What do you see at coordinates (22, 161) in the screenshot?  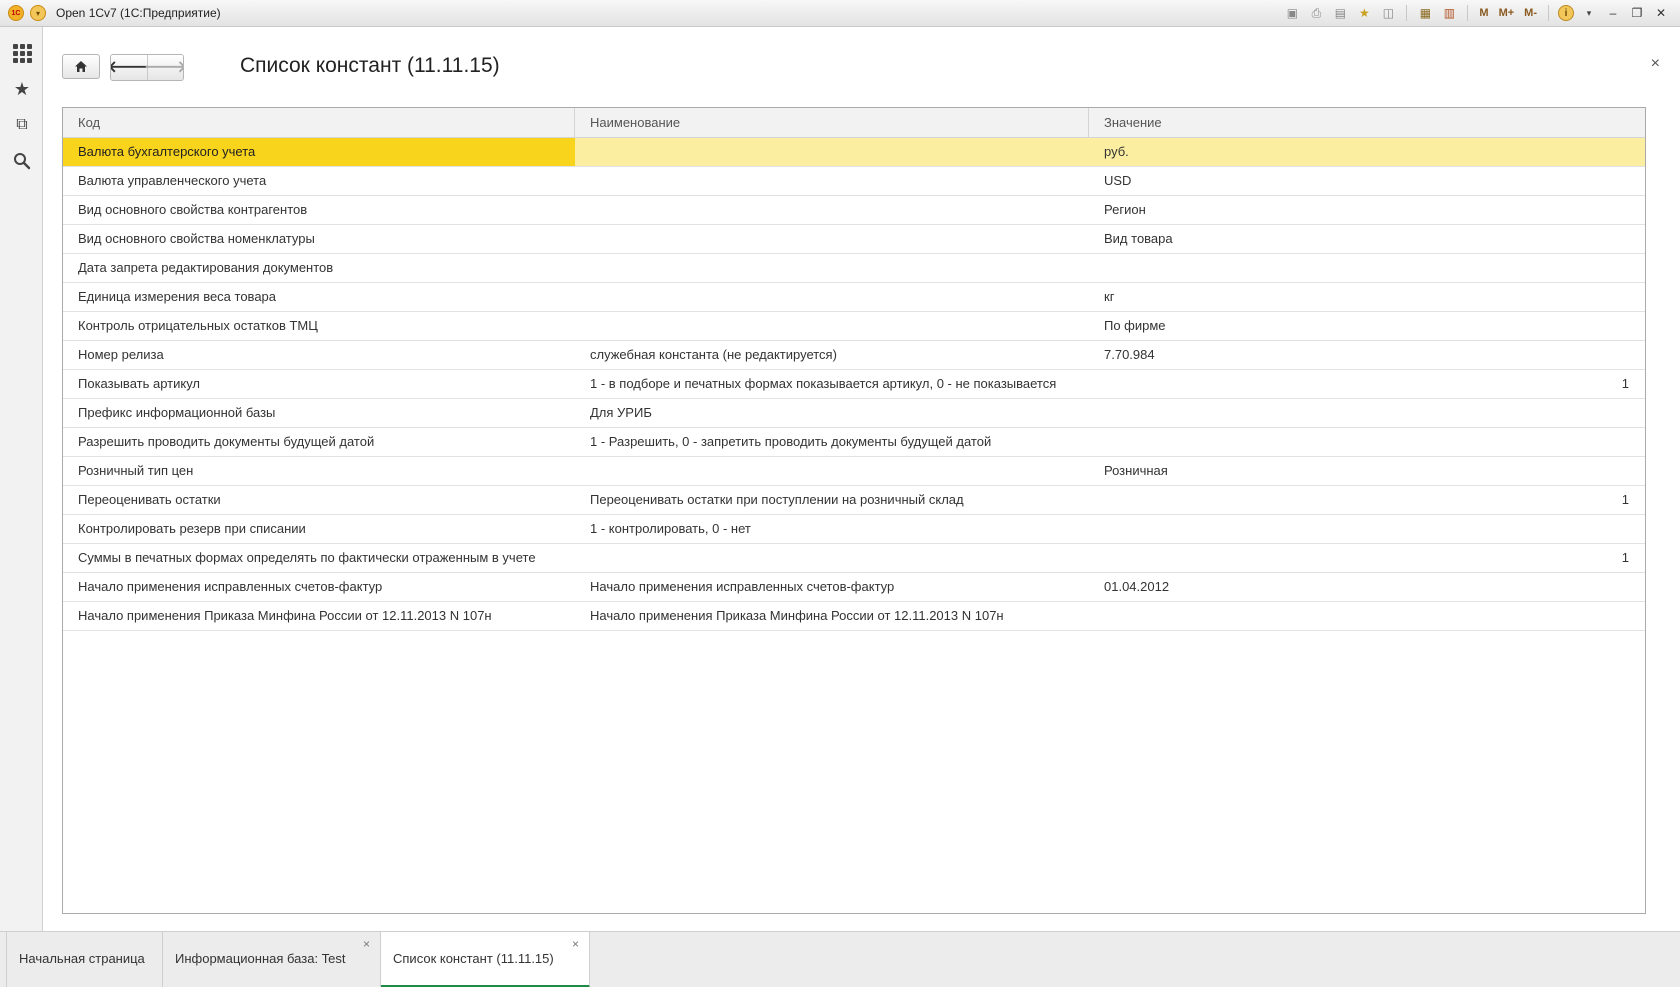 I see `search-icon` at bounding box center [22, 161].